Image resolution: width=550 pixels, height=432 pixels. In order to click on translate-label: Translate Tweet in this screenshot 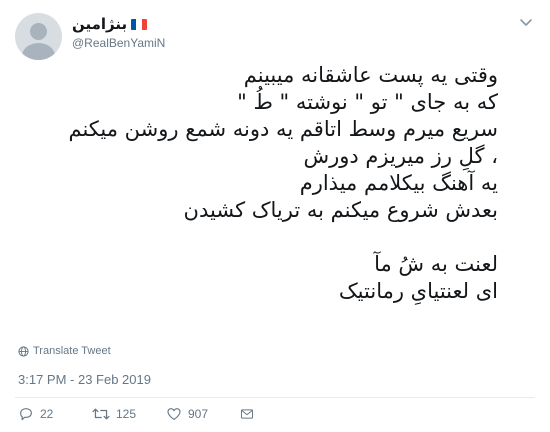, I will do `click(72, 351)`.